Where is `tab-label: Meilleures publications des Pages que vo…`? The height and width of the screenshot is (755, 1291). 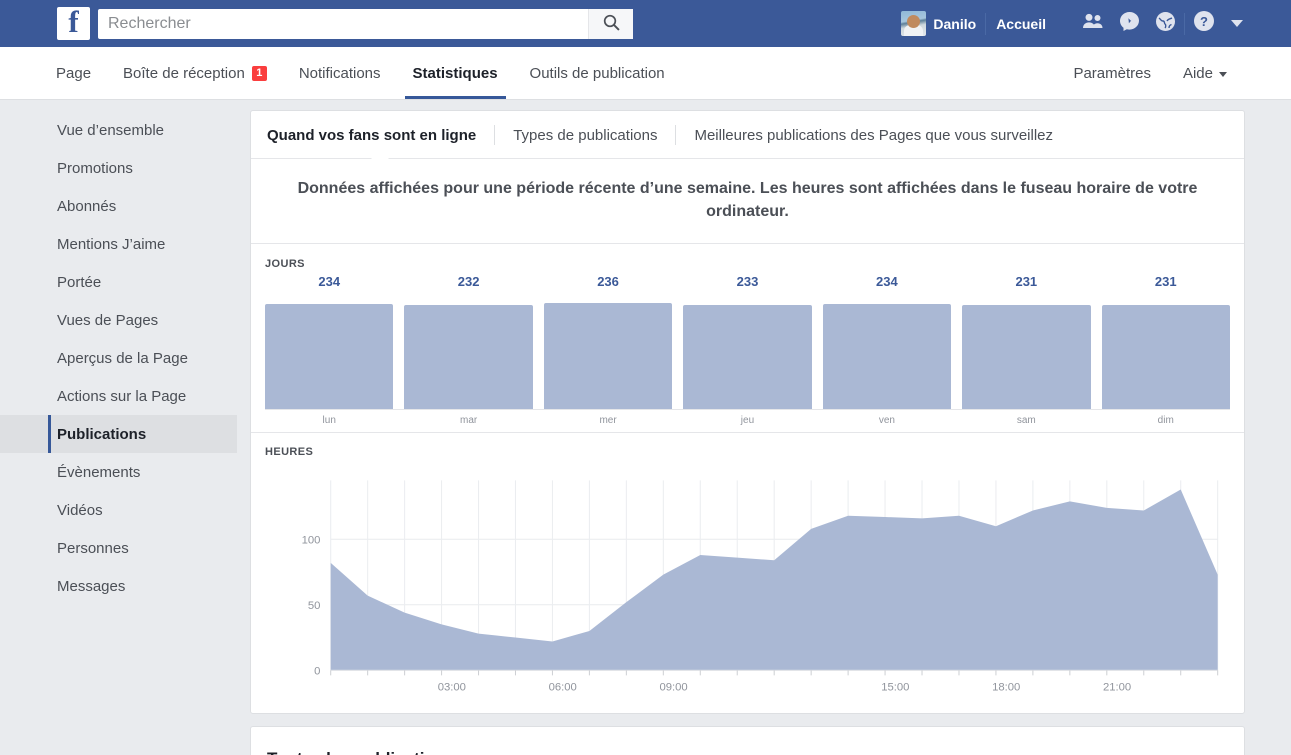 tab-label: Meilleures publications des Pages que vo… is located at coordinates (873, 135).